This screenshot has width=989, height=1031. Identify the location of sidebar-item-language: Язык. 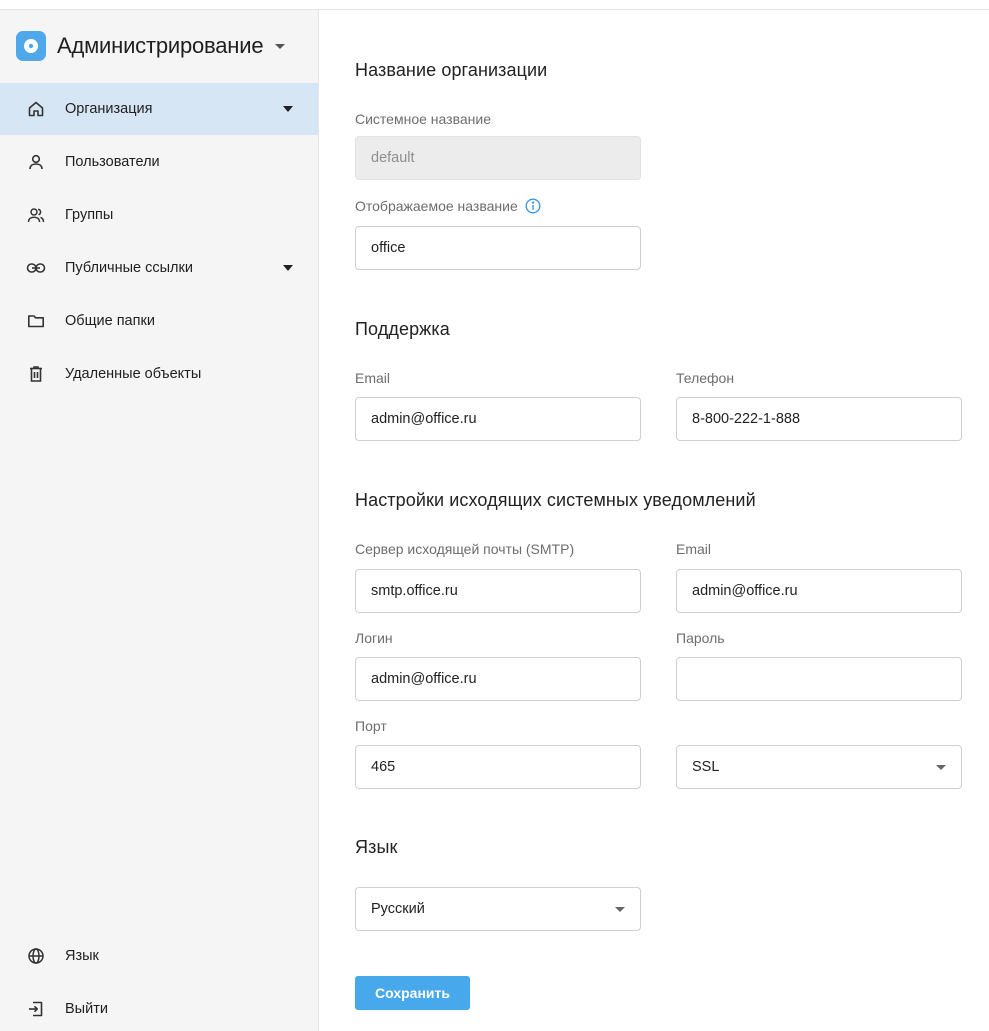
(159, 956).